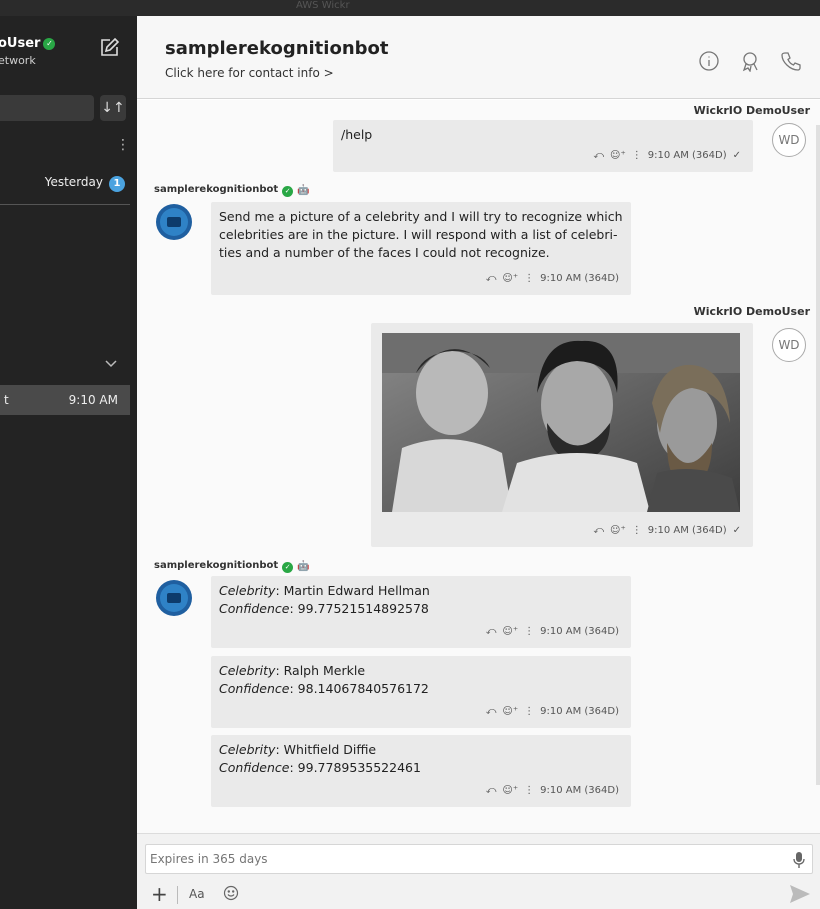  Describe the element at coordinates (113, 108) in the screenshot. I see `sort-icon: ↓↑` at that location.